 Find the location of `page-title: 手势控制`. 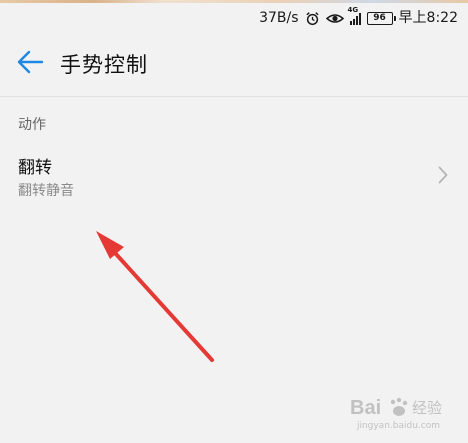

page-title: 手势控制 is located at coordinates (104, 65).